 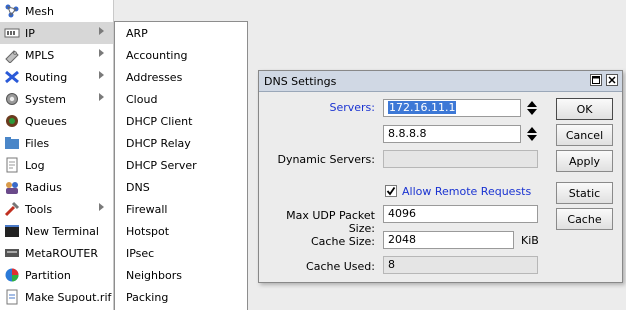 I want to click on dialog-title: DNS Settings, so click(x=300, y=81).